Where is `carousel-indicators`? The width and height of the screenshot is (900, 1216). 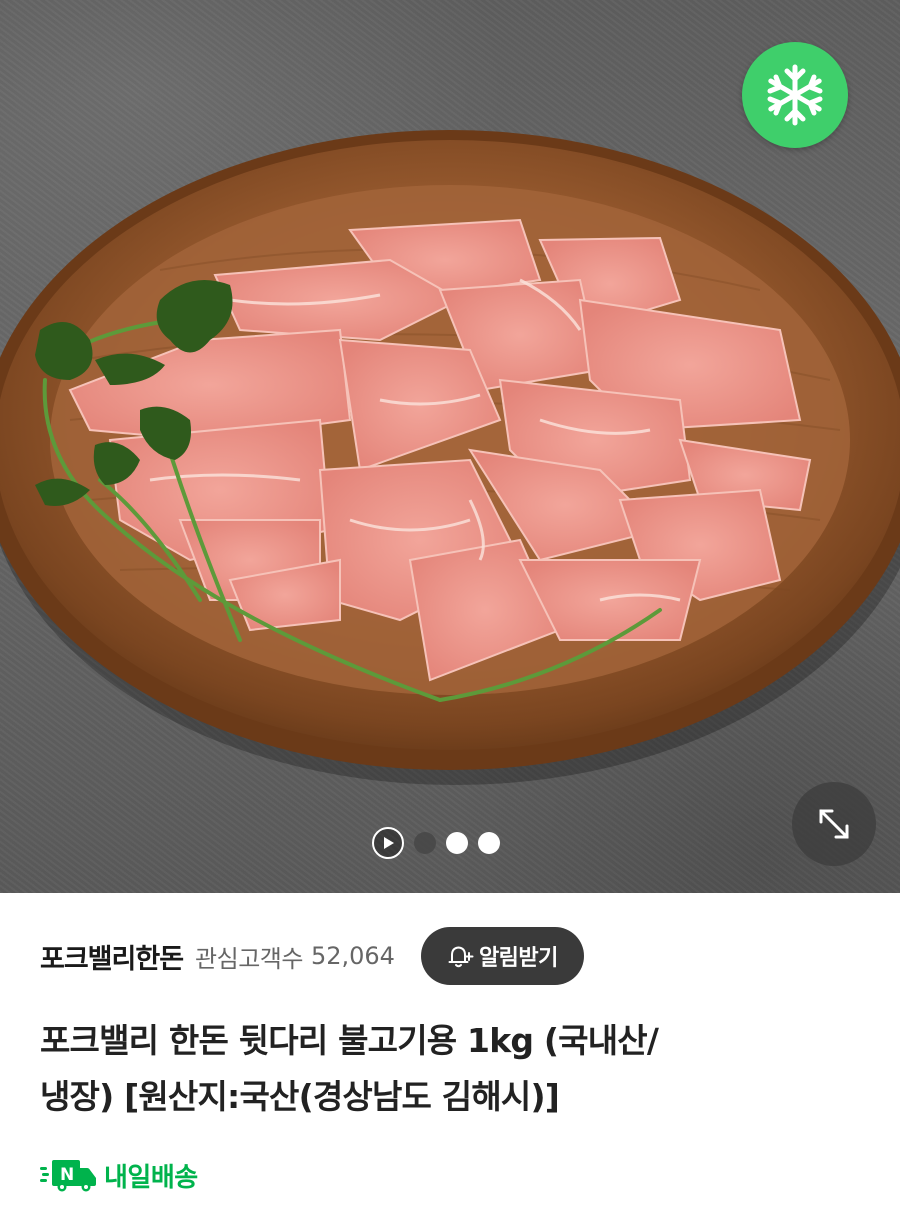
carousel-indicators is located at coordinates (436, 843).